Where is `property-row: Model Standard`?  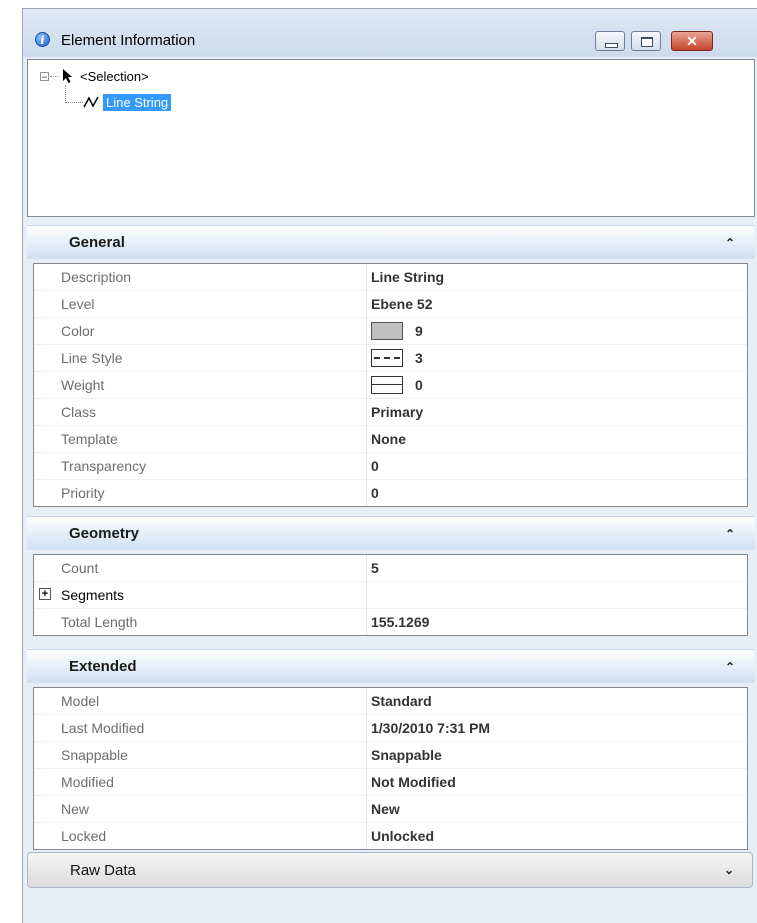 property-row: Model Standard is located at coordinates (390, 701).